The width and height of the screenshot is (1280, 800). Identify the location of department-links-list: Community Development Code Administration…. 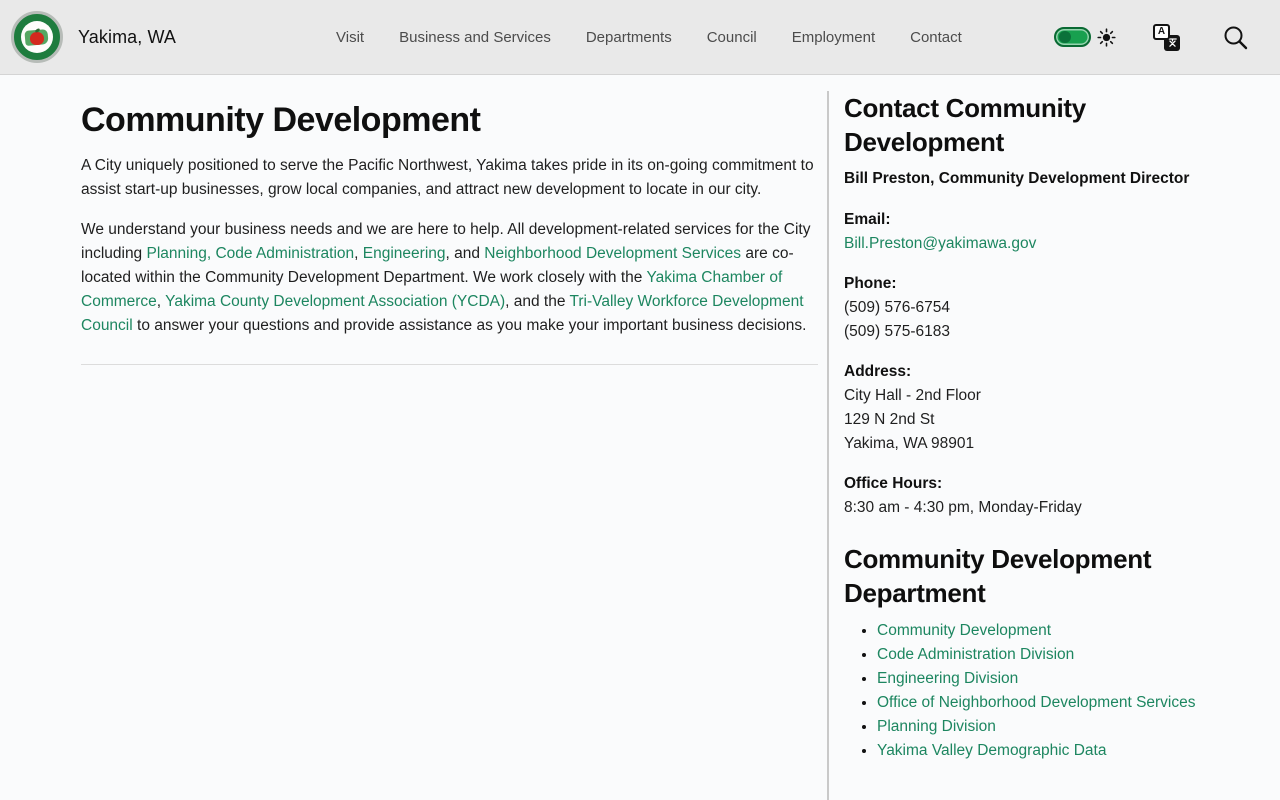
(1023, 691).